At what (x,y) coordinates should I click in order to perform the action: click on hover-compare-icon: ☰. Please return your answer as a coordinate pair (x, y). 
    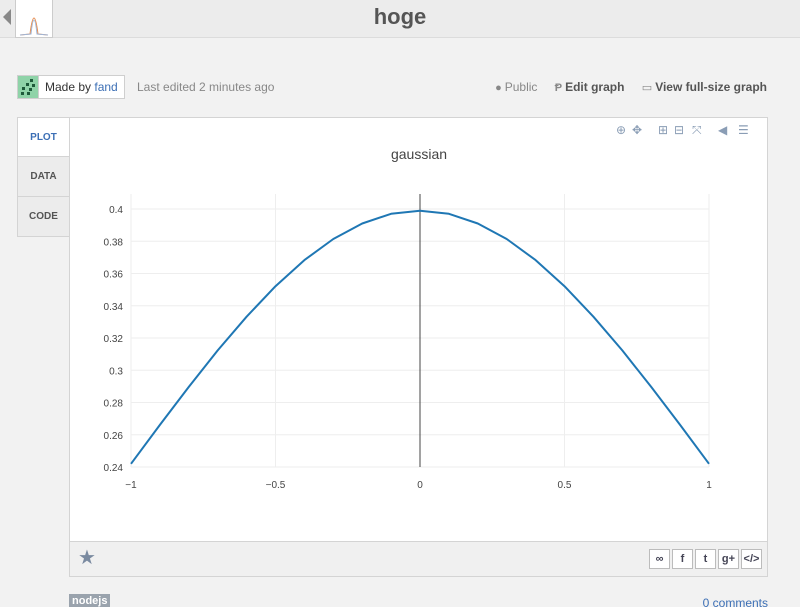
    Looking at the image, I should click on (743, 130).